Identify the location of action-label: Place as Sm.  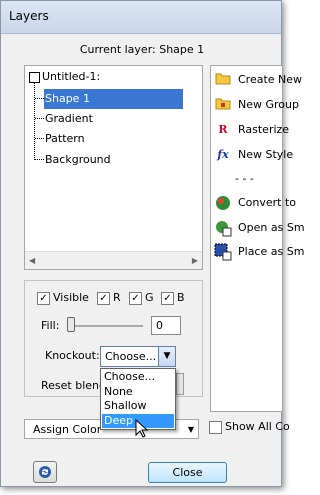
(271, 251).